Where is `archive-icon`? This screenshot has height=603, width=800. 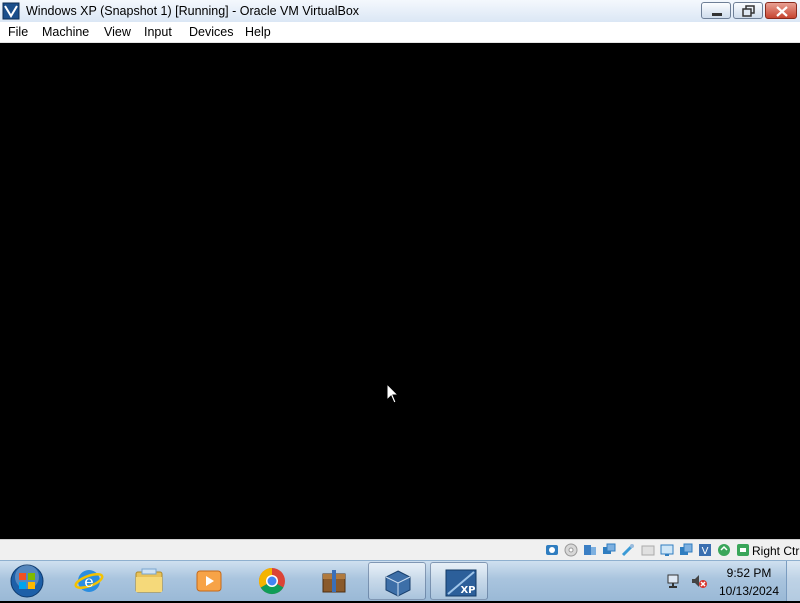 archive-icon is located at coordinates (334, 581).